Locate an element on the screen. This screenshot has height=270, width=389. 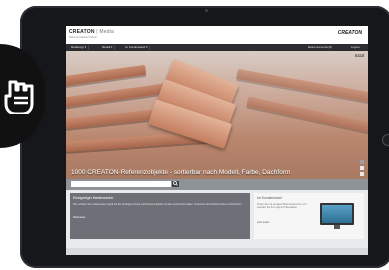
monitor-icon is located at coordinates (337, 214).